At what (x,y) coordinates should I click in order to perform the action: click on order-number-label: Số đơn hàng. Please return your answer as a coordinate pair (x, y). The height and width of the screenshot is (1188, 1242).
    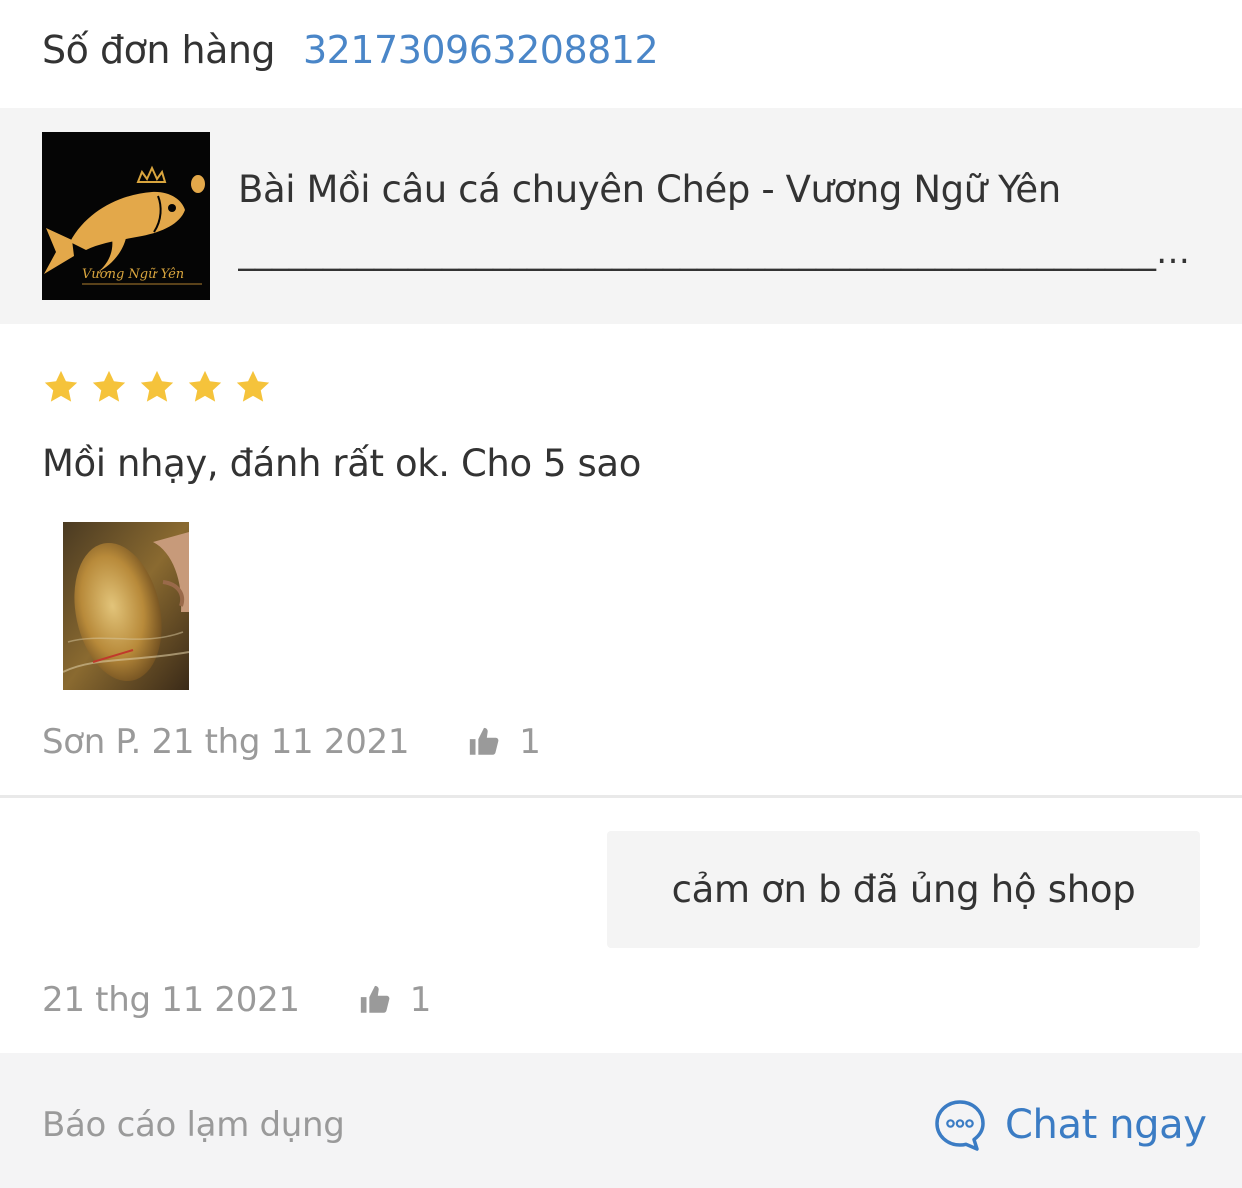
    Looking at the image, I should click on (159, 50).